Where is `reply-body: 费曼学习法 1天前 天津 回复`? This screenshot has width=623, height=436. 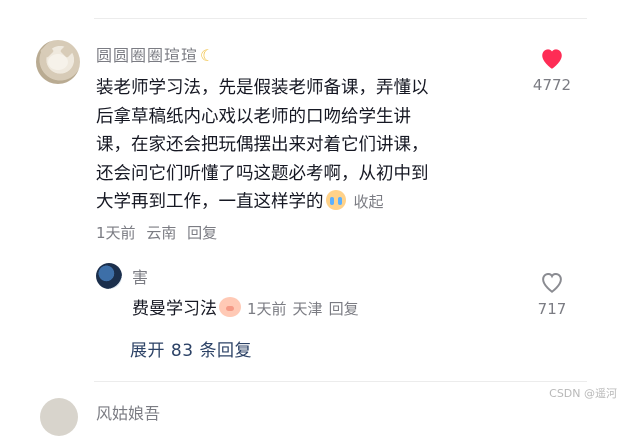
reply-body: 费曼学习法 1天前 天津 回复 is located at coordinates (245, 306).